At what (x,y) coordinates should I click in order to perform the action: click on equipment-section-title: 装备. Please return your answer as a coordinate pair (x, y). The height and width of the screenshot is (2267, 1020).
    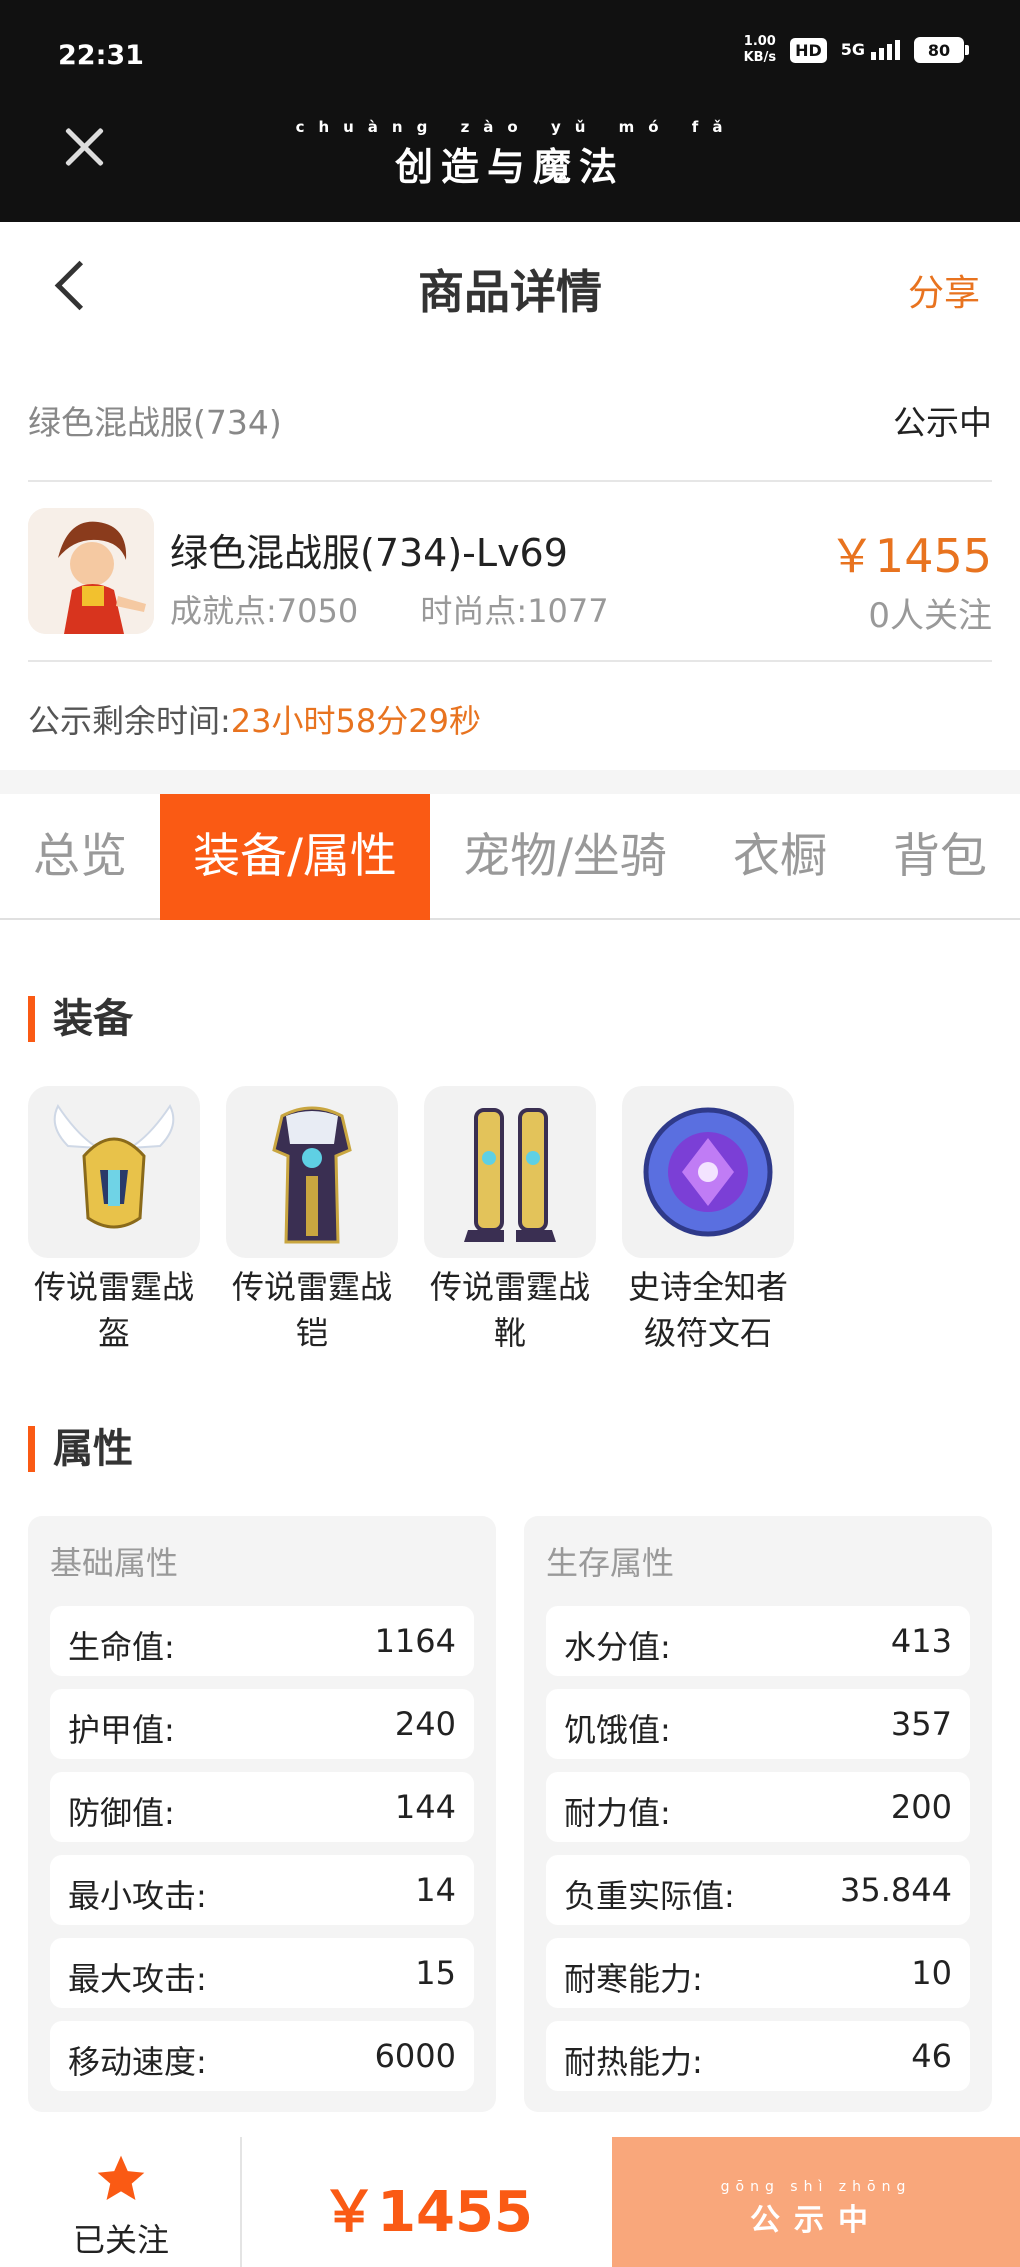
    Looking at the image, I should click on (80, 1019).